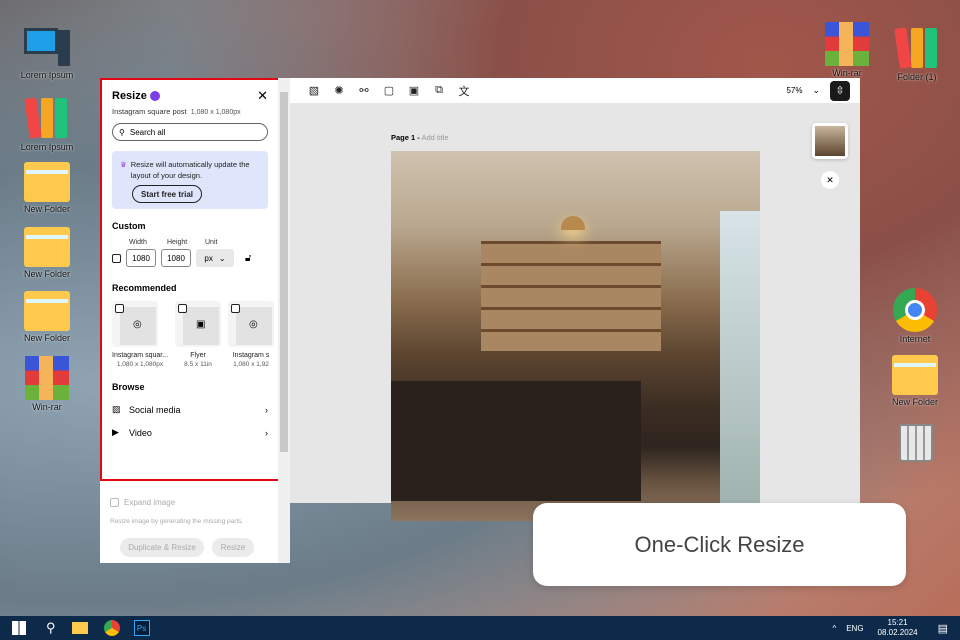  I want to click on crown-icon: ♛, so click(123, 164).